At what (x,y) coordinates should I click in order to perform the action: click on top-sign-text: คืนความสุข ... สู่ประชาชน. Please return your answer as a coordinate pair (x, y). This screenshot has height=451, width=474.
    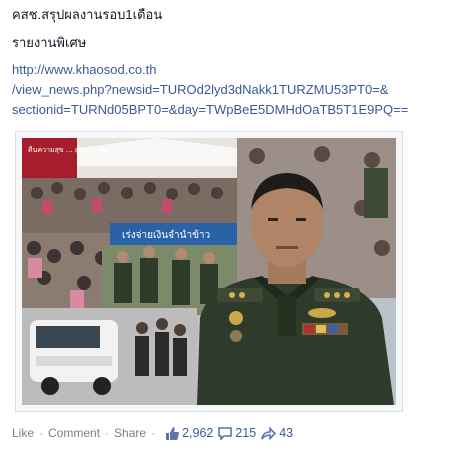
    Looking at the image, I should click on (68, 150).